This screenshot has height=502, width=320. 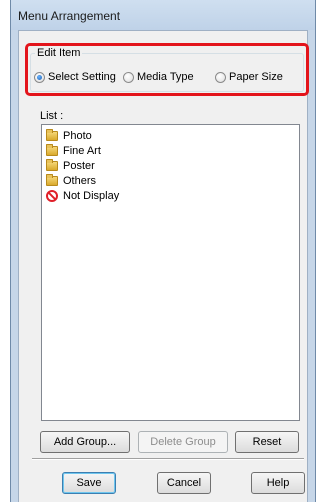 What do you see at coordinates (79, 165) in the screenshot?
I see `tree-item-label: Poster` at bounding box center [79, 165].